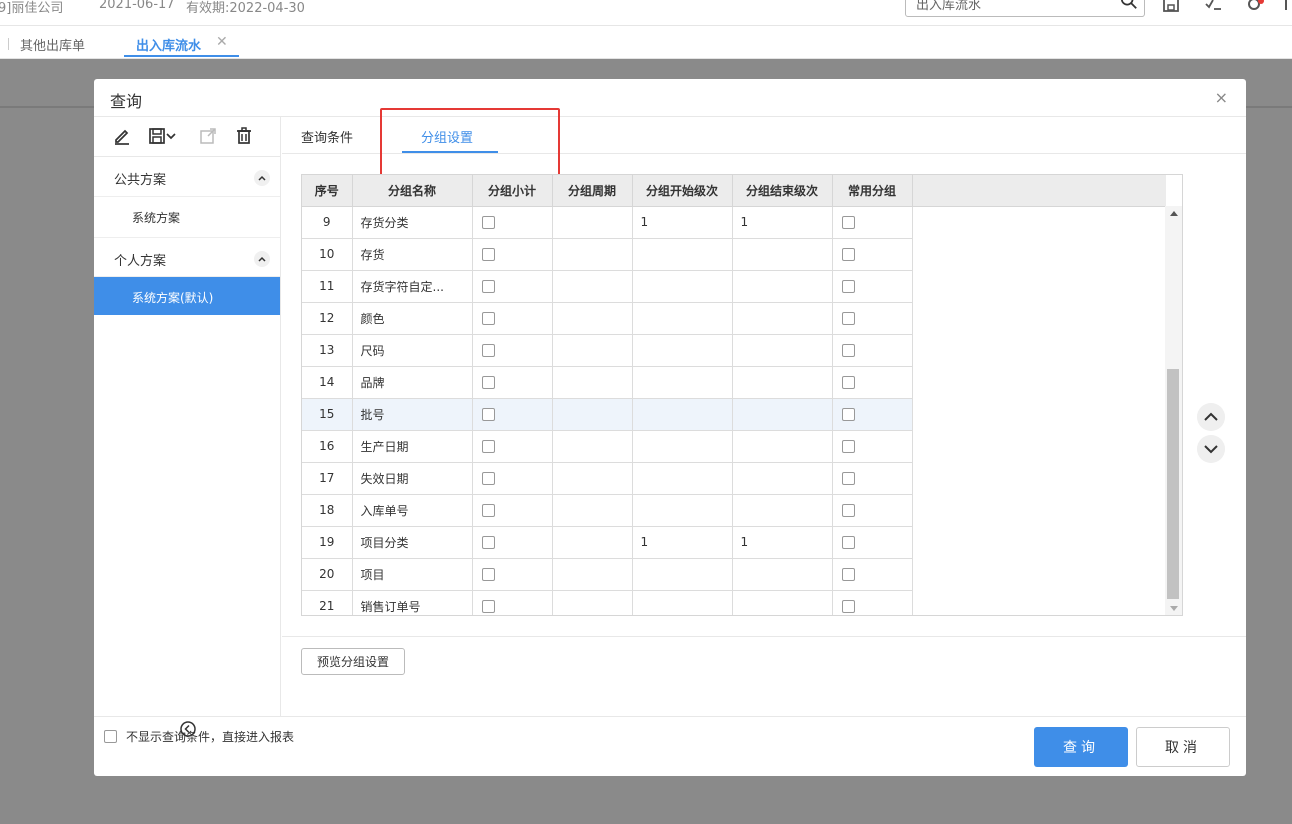  What do you see at coordinates (1221, 97) in the screenshot?
I see `dialog-close-button: ×` at bounding box center [1221, 97].